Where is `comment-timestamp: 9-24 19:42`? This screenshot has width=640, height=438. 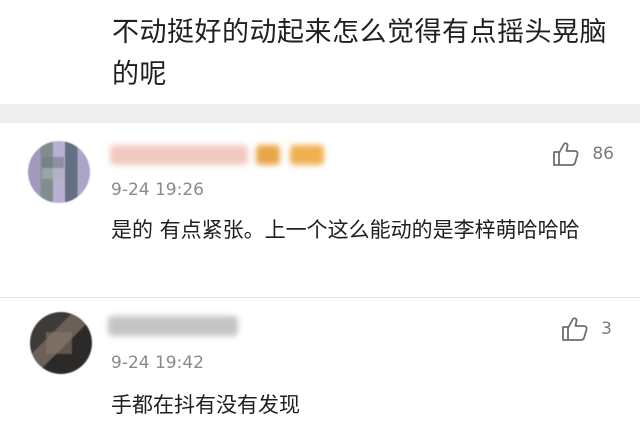
comment-timestamp: 9-24 19:42 is located at coordinates (157, 363).